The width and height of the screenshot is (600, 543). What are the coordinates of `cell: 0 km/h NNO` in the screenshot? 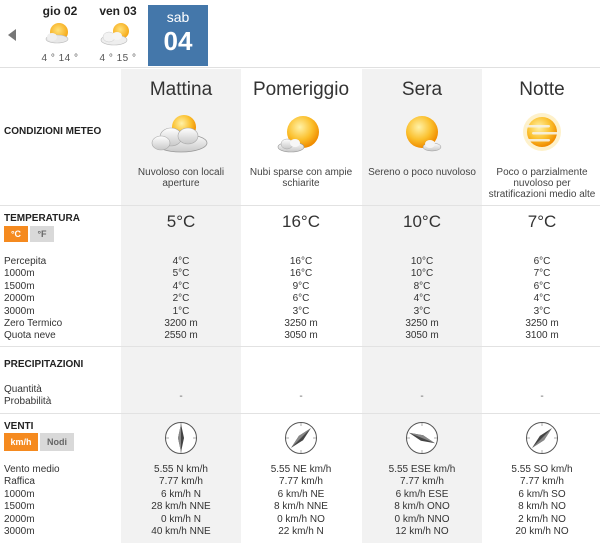 It's located at (422, 519).